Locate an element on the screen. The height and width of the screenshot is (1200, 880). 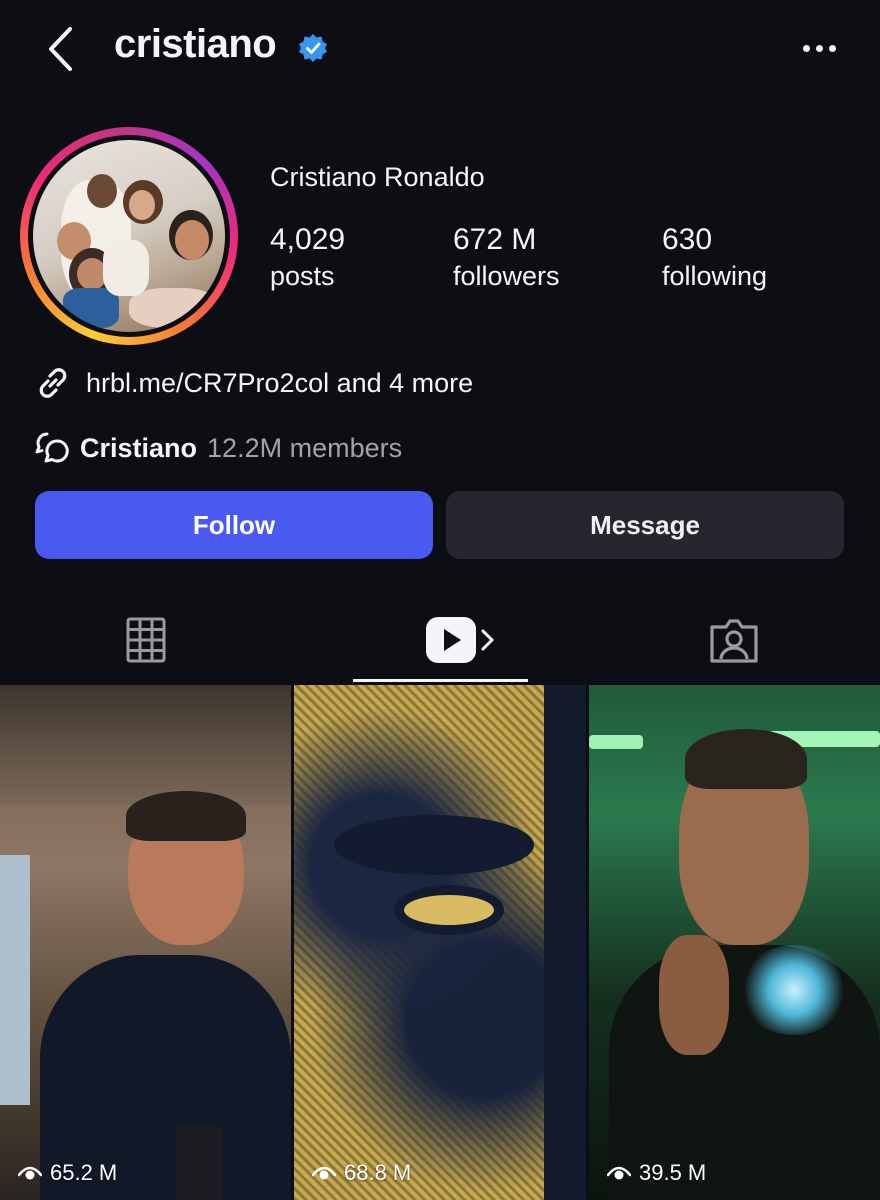
channel-members: 12.2M members is located at coordinates (305, 447).